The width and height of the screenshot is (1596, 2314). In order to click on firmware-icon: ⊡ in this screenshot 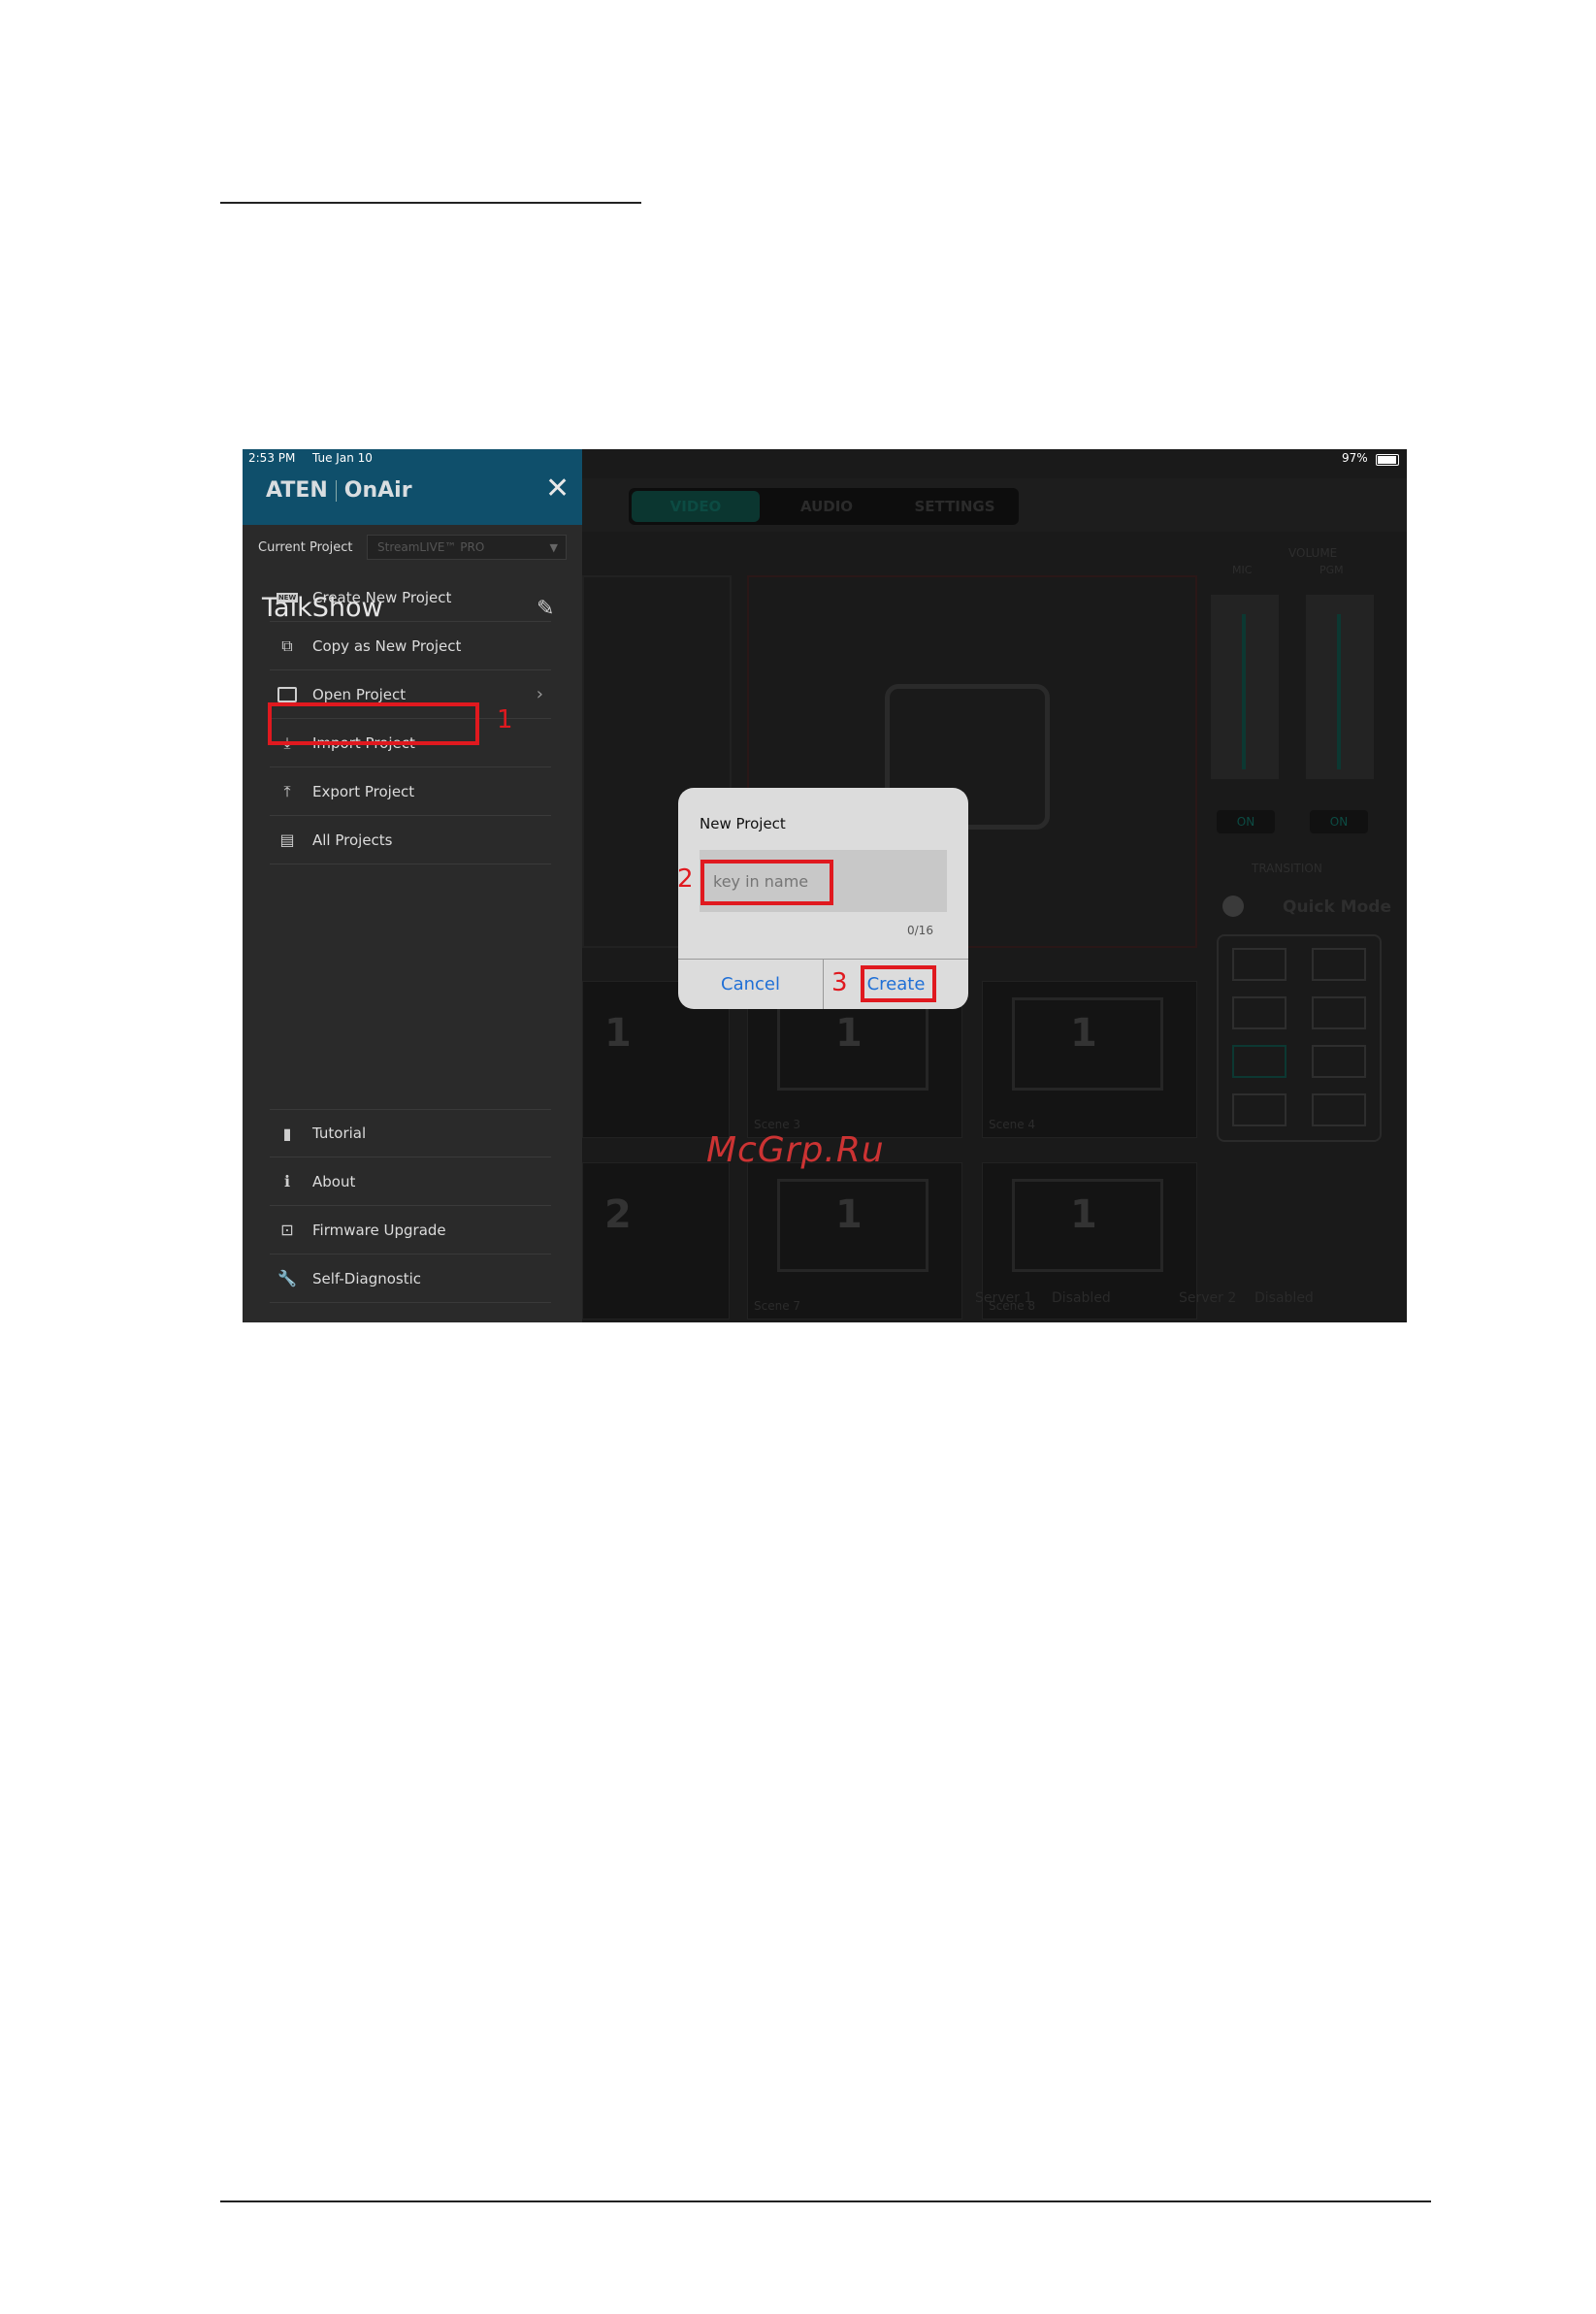, I will do `click(287, 1230)`.